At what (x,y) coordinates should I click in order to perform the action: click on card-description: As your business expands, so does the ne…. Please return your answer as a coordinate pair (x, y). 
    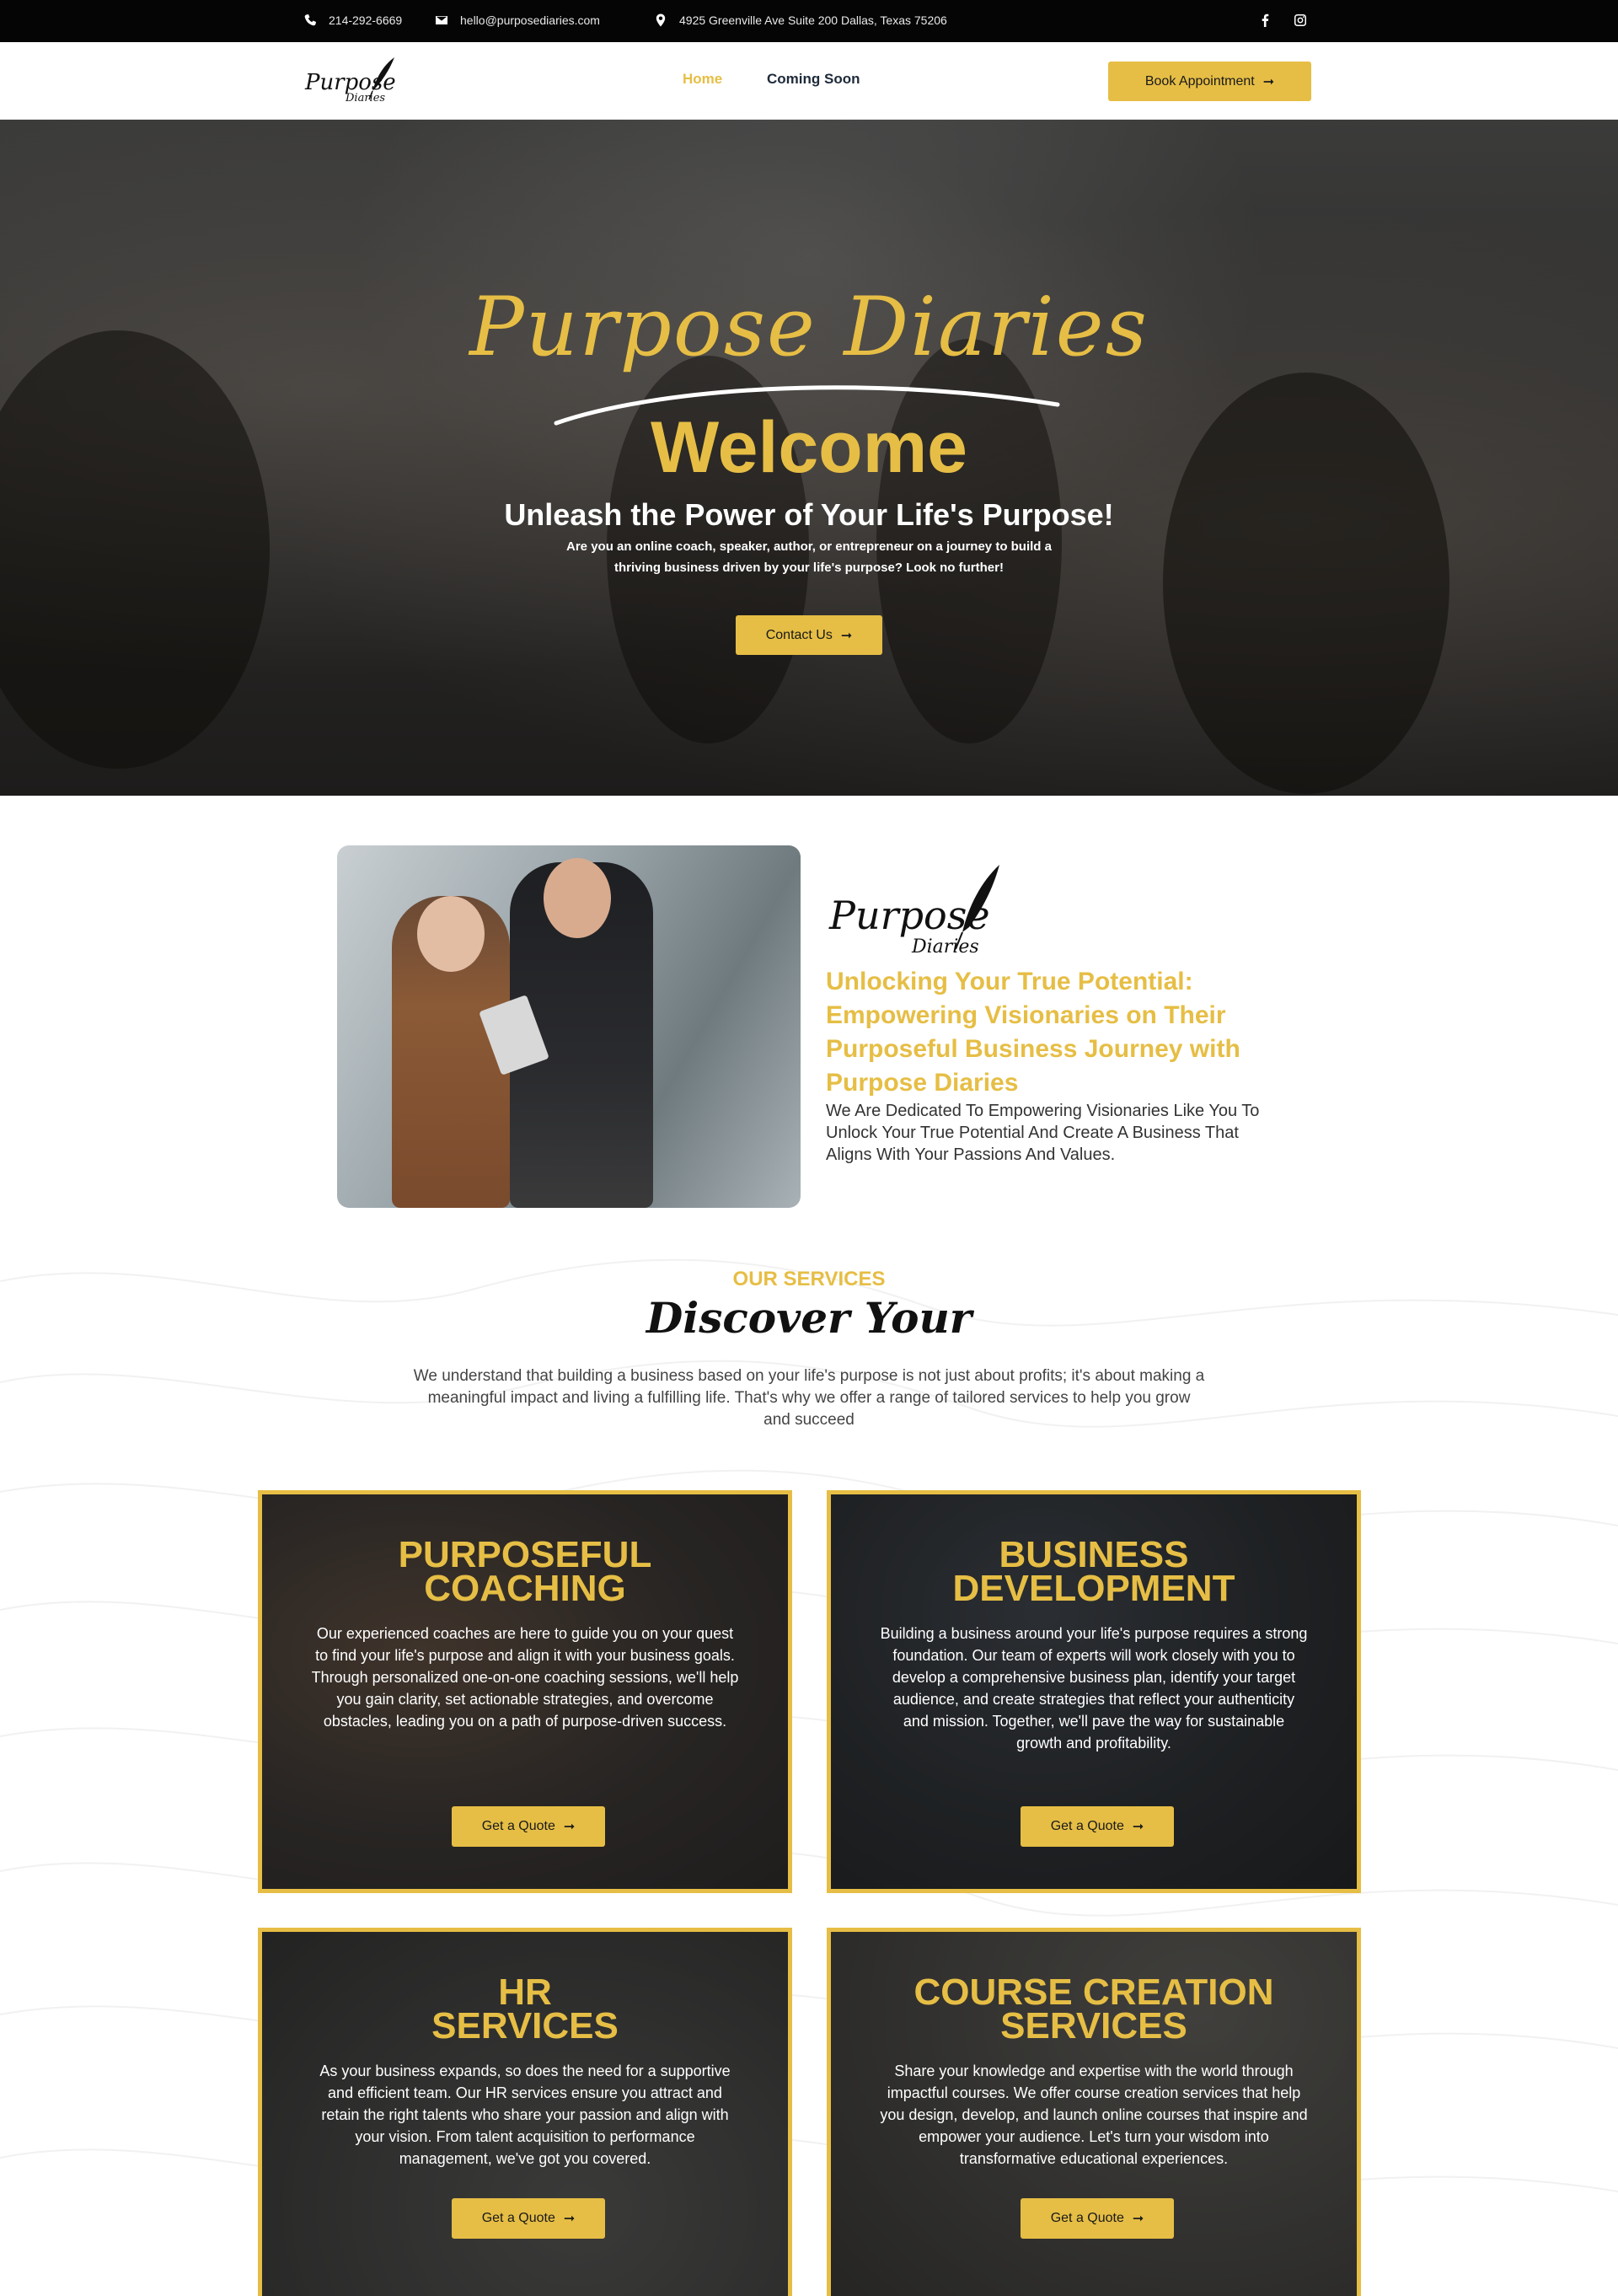
    Looking at the image, I should click on (525, 2115).